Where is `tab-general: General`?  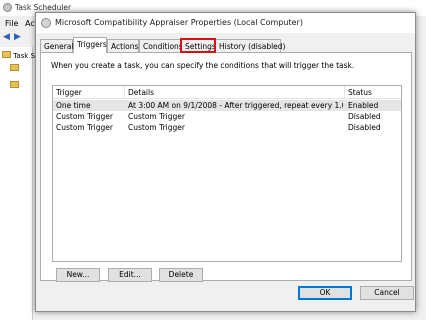 tab-general: General is located at coordinates (57, 45).